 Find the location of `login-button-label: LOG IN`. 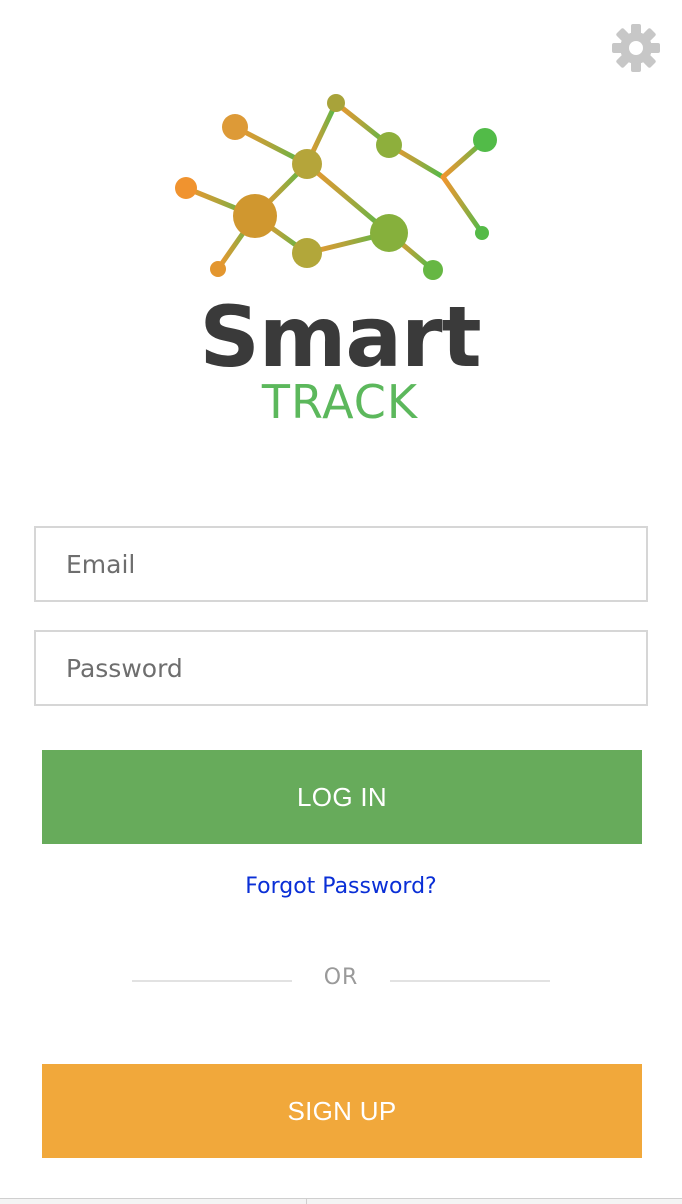

login-button-label: LOG IN is located at coordinates (342, 796).